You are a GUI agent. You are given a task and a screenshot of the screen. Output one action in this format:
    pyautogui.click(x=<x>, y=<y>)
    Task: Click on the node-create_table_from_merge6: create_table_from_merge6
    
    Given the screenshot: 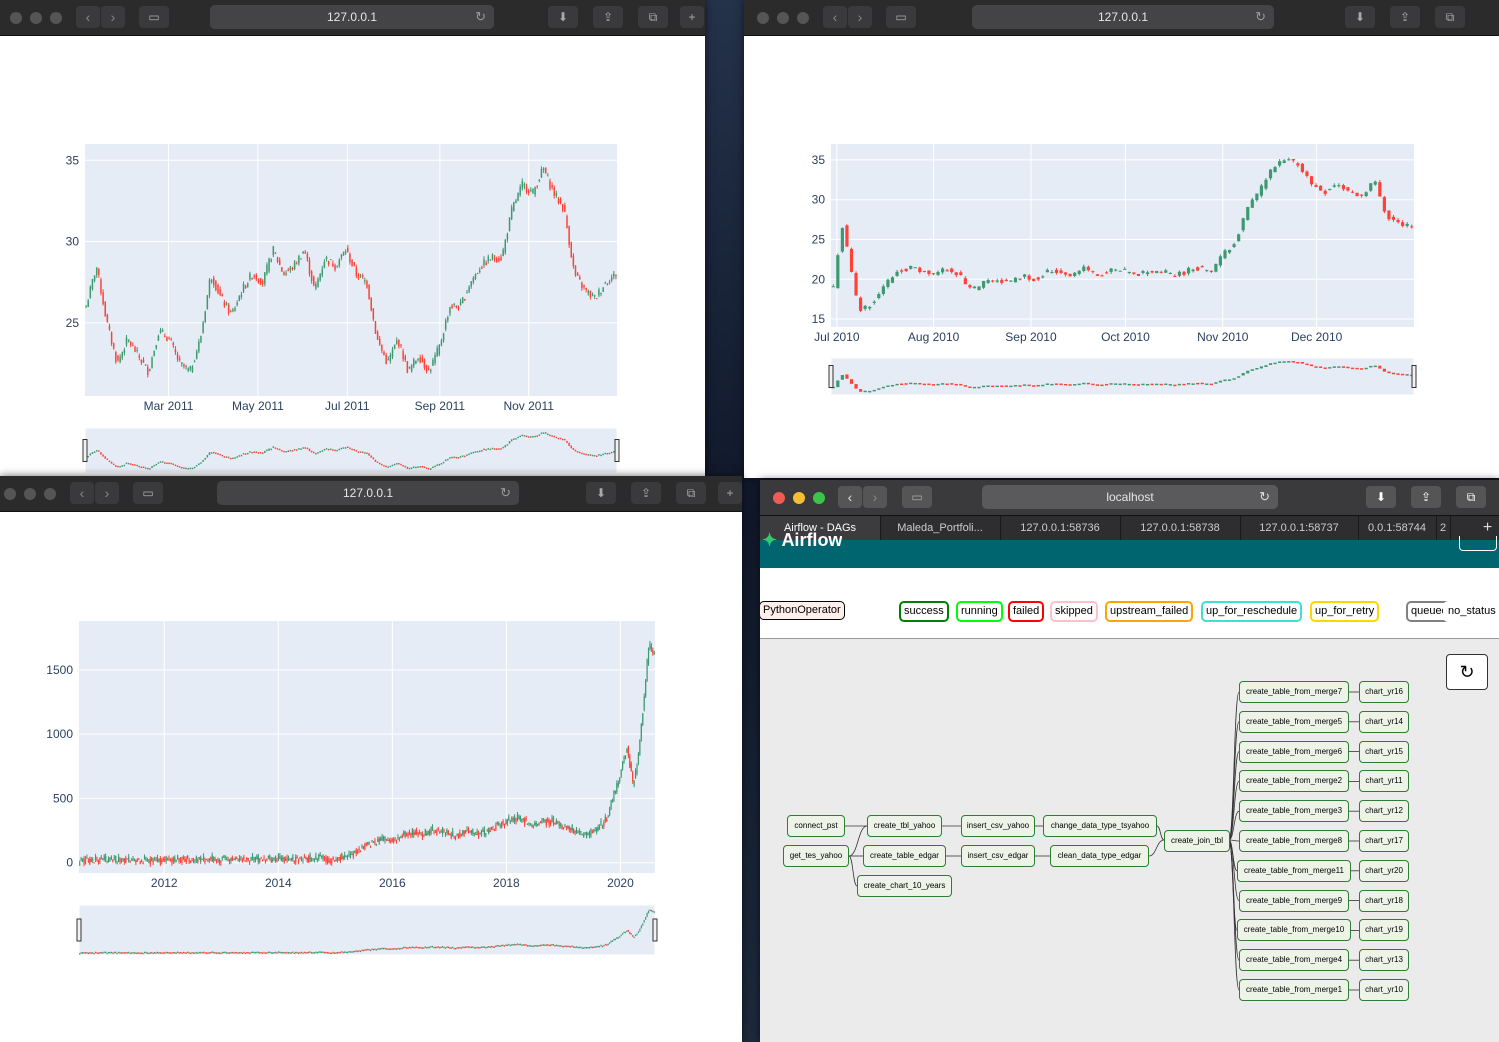 What is the action you would take?
    pyautogui.click(x=1294, y=751)
    